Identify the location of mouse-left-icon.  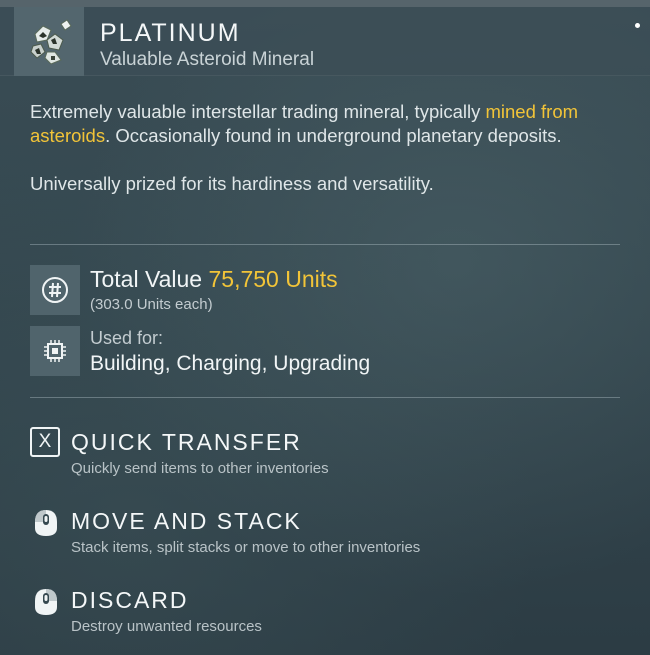
(46, 522).